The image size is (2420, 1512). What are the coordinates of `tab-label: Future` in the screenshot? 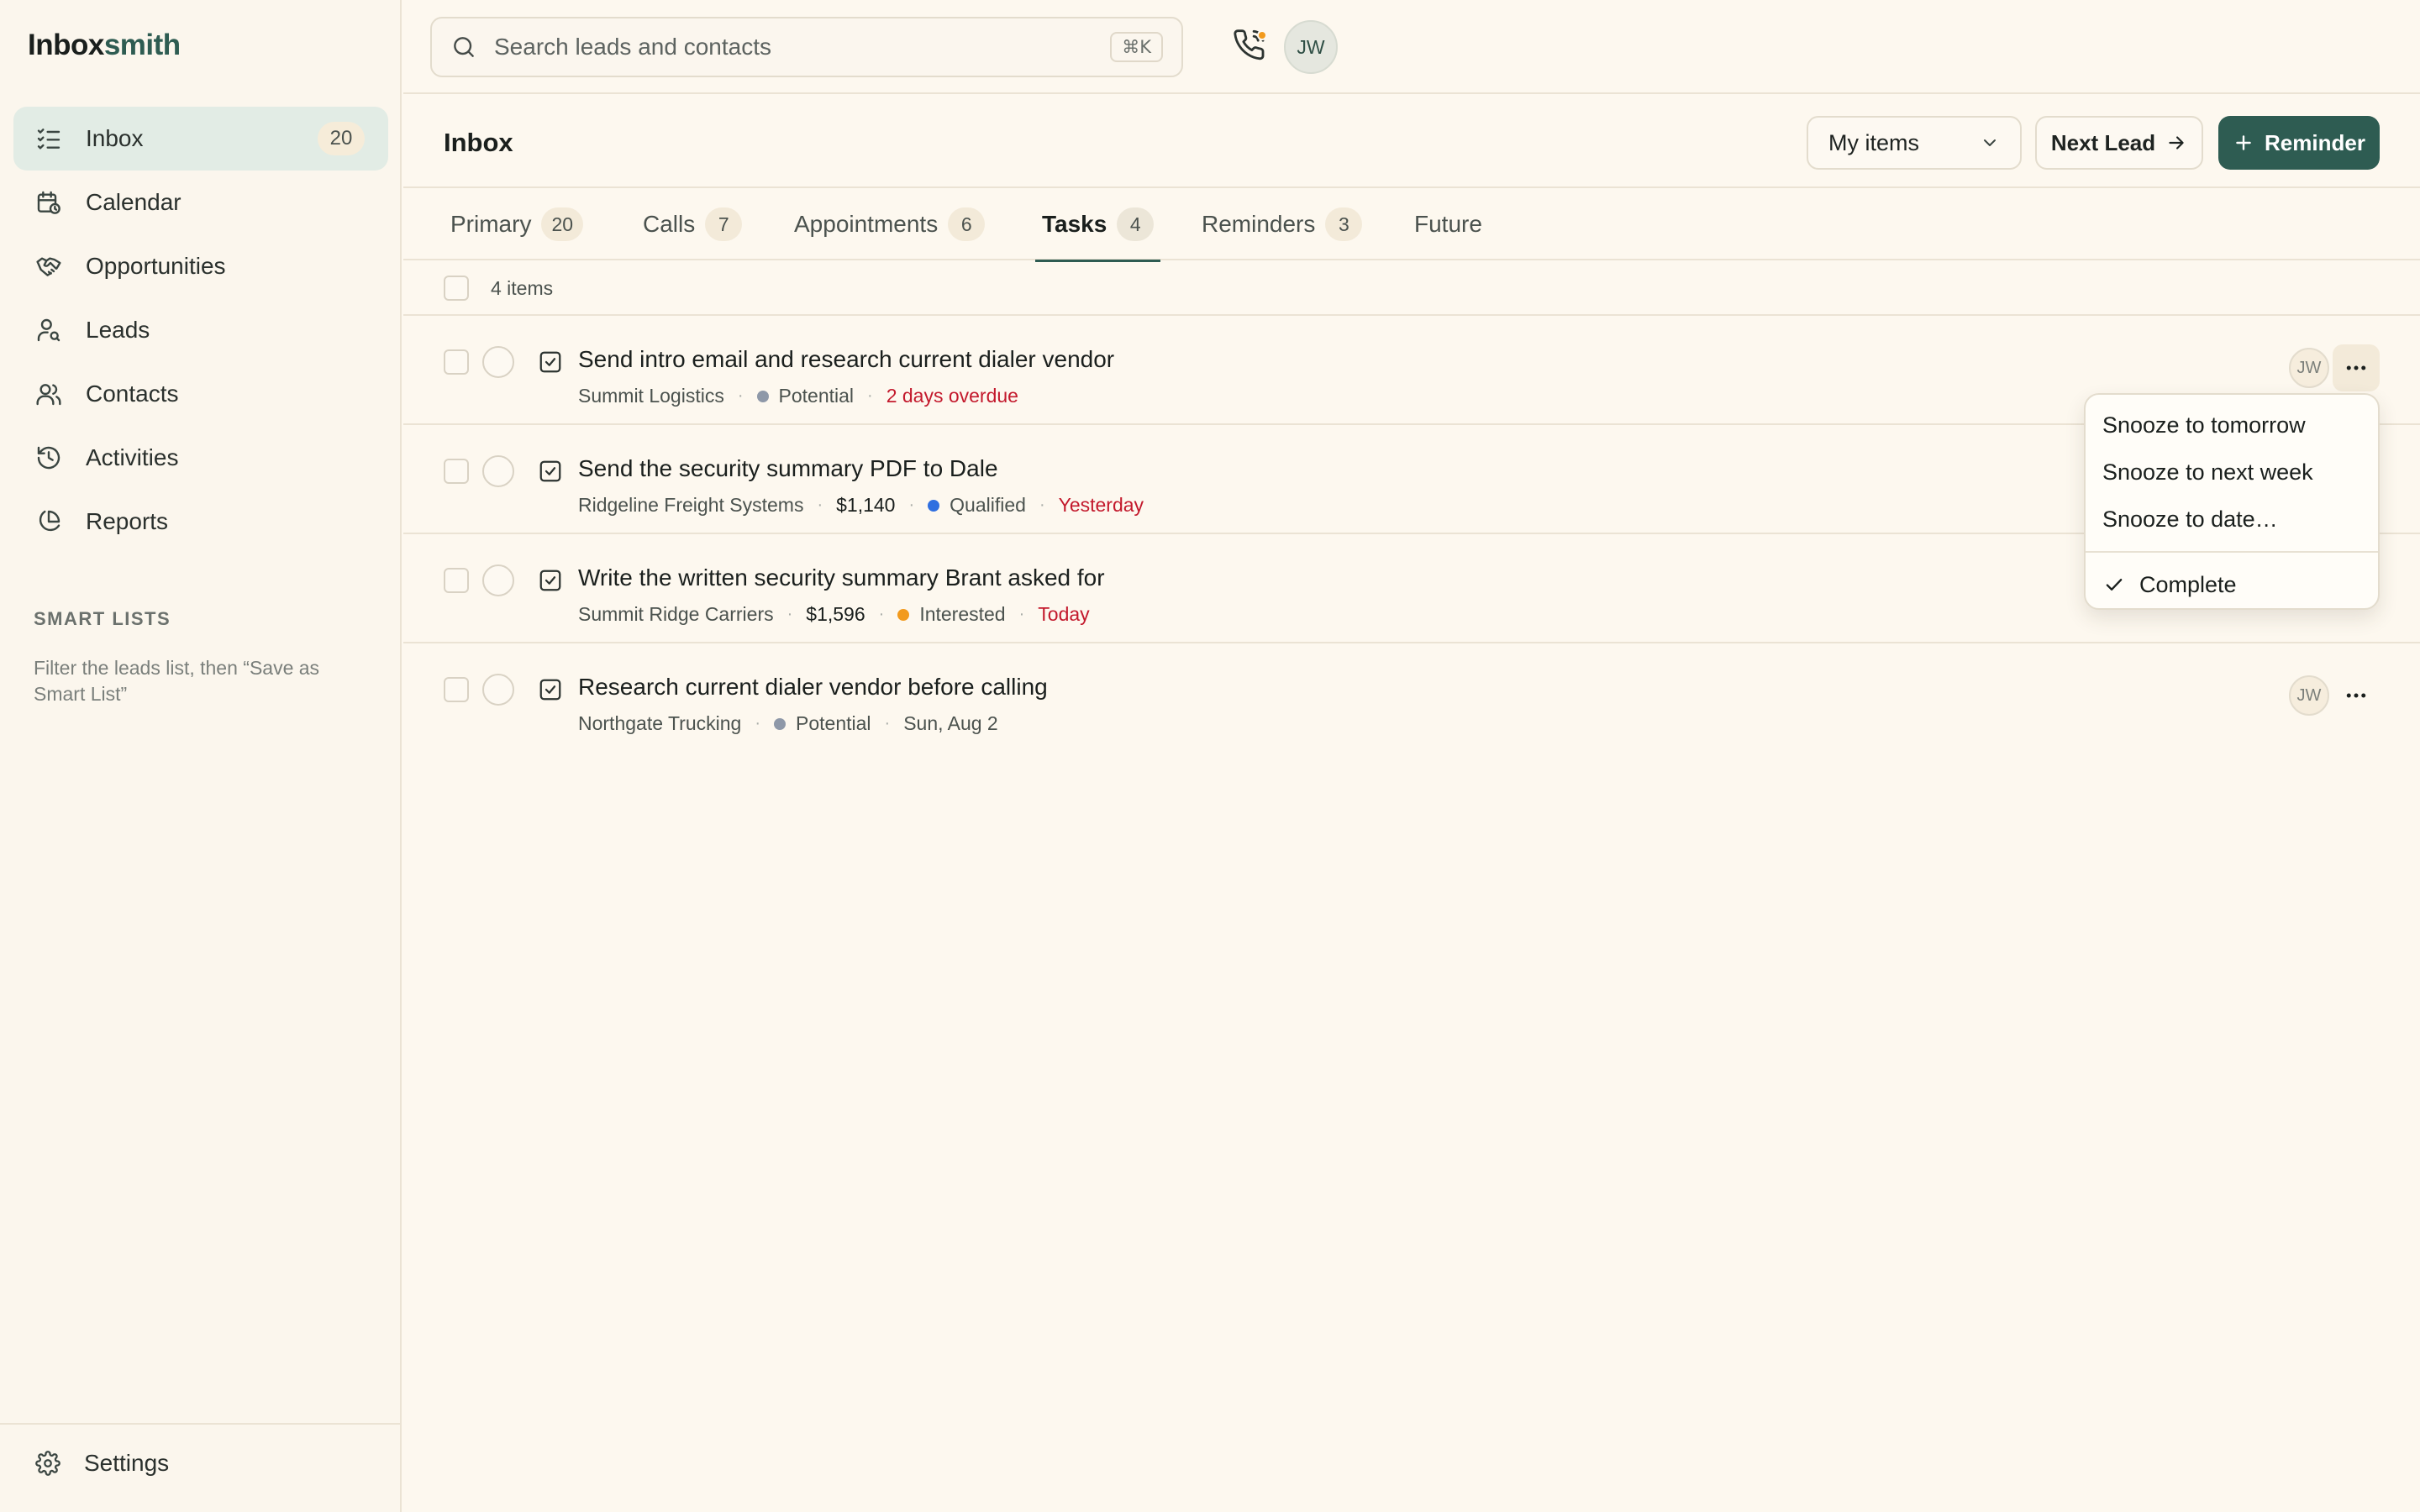 It's located at (1448, 224).